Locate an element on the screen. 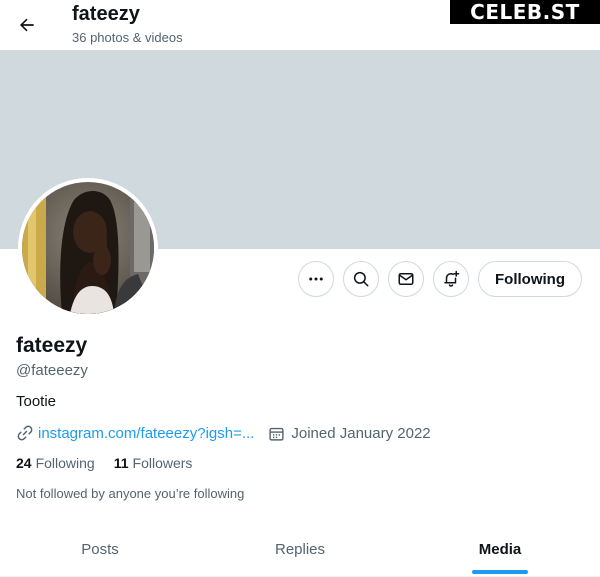 Image resolution: width=600 pixels, height=577 pixels. follow-counts: 24 Following 11 Followers is located at coordinates (113, 463).